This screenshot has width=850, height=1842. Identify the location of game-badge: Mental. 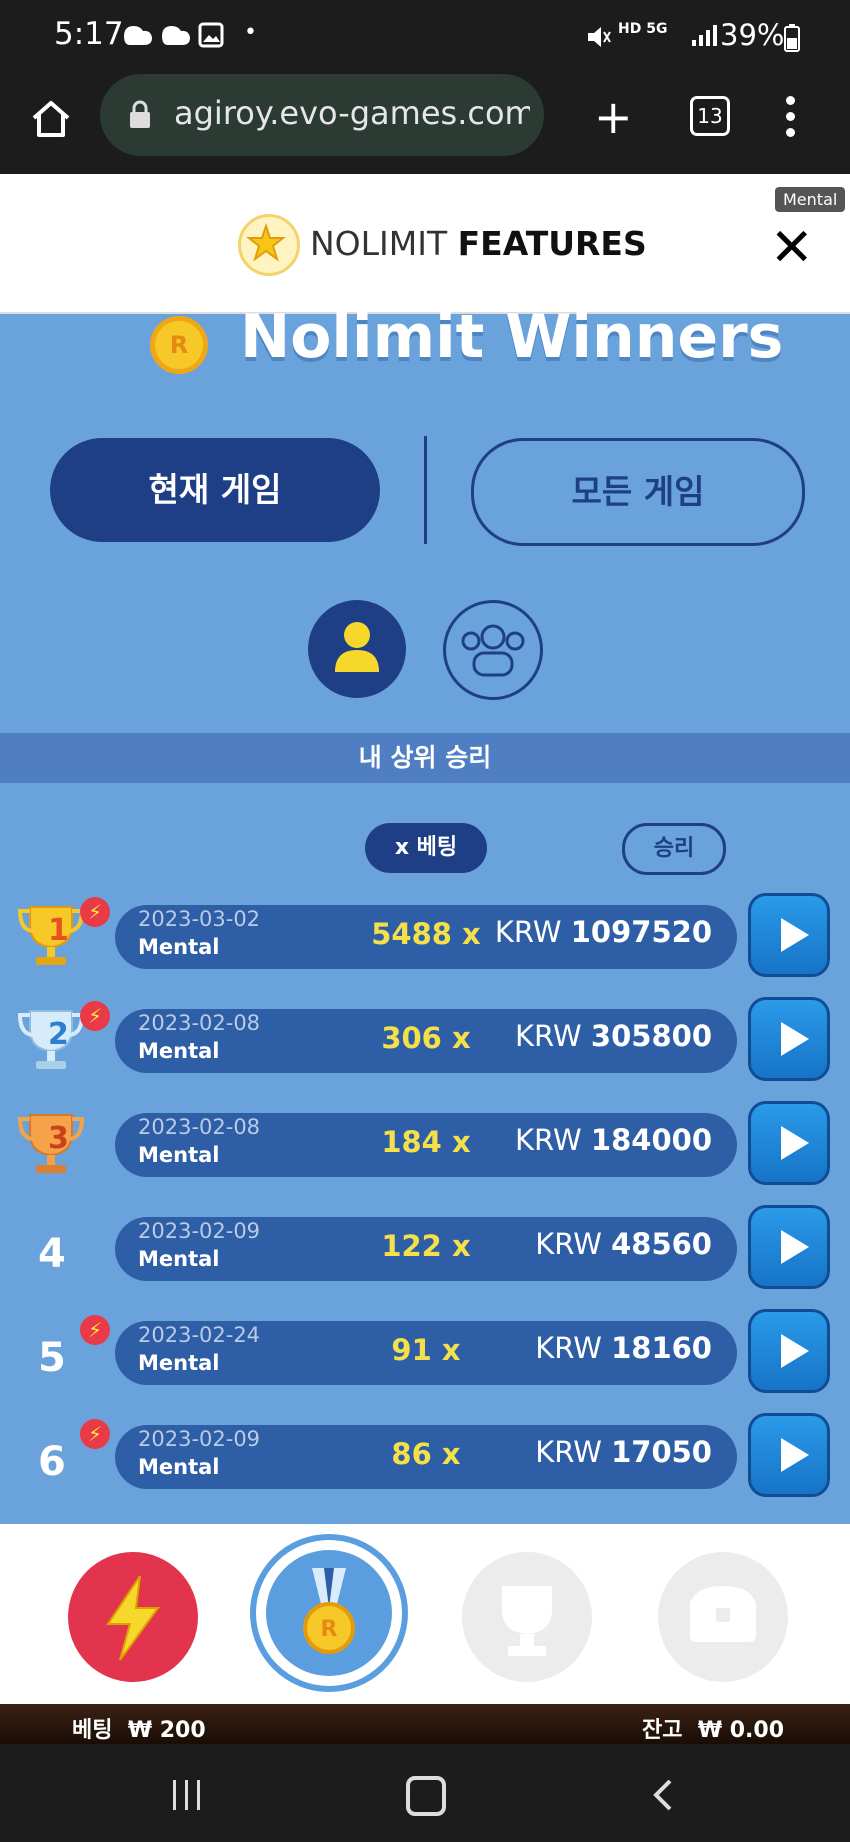
(810, 199).